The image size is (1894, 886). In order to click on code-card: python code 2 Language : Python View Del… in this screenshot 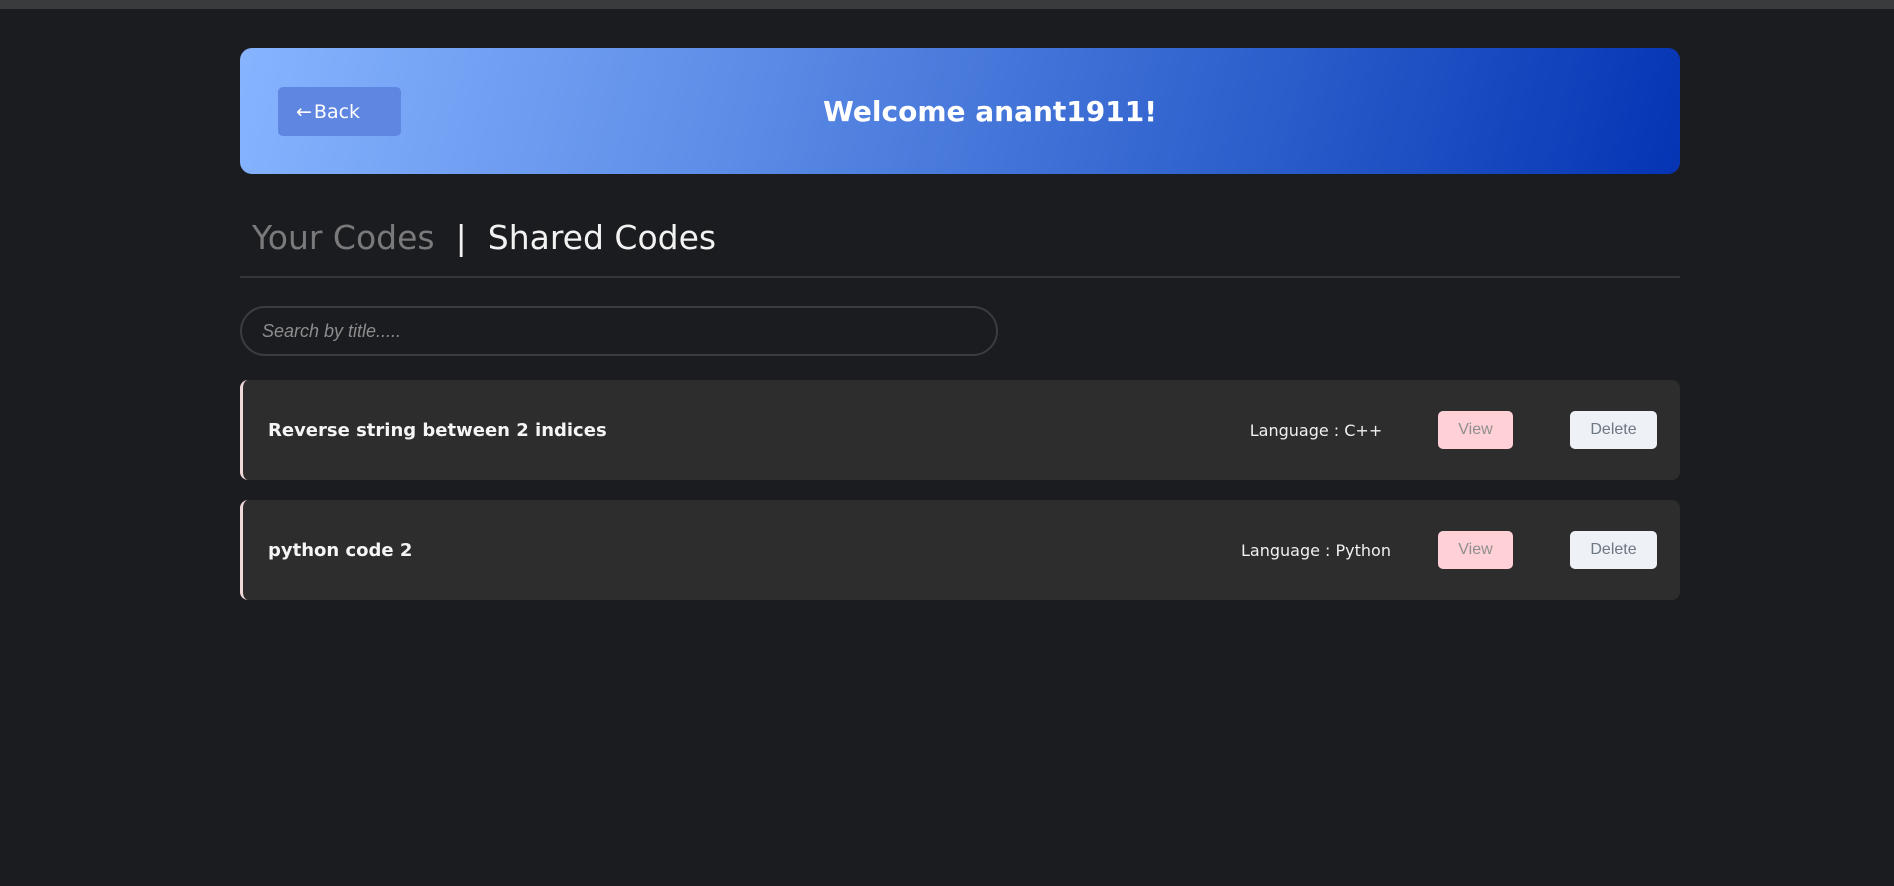, I will do `click(960, 550)`.